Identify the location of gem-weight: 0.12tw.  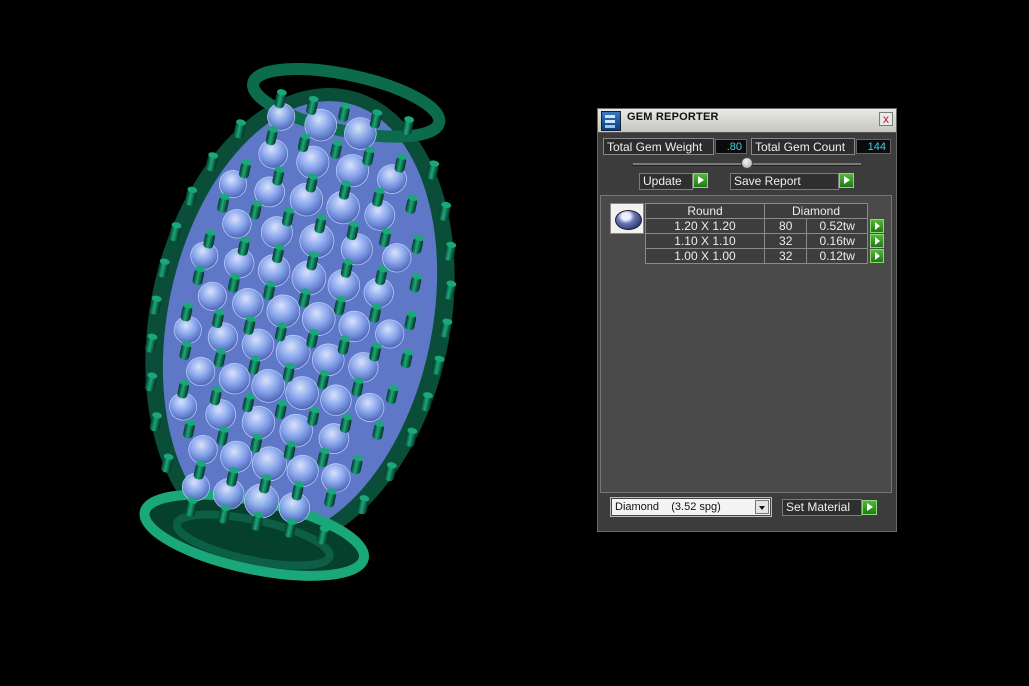
(837, 256).